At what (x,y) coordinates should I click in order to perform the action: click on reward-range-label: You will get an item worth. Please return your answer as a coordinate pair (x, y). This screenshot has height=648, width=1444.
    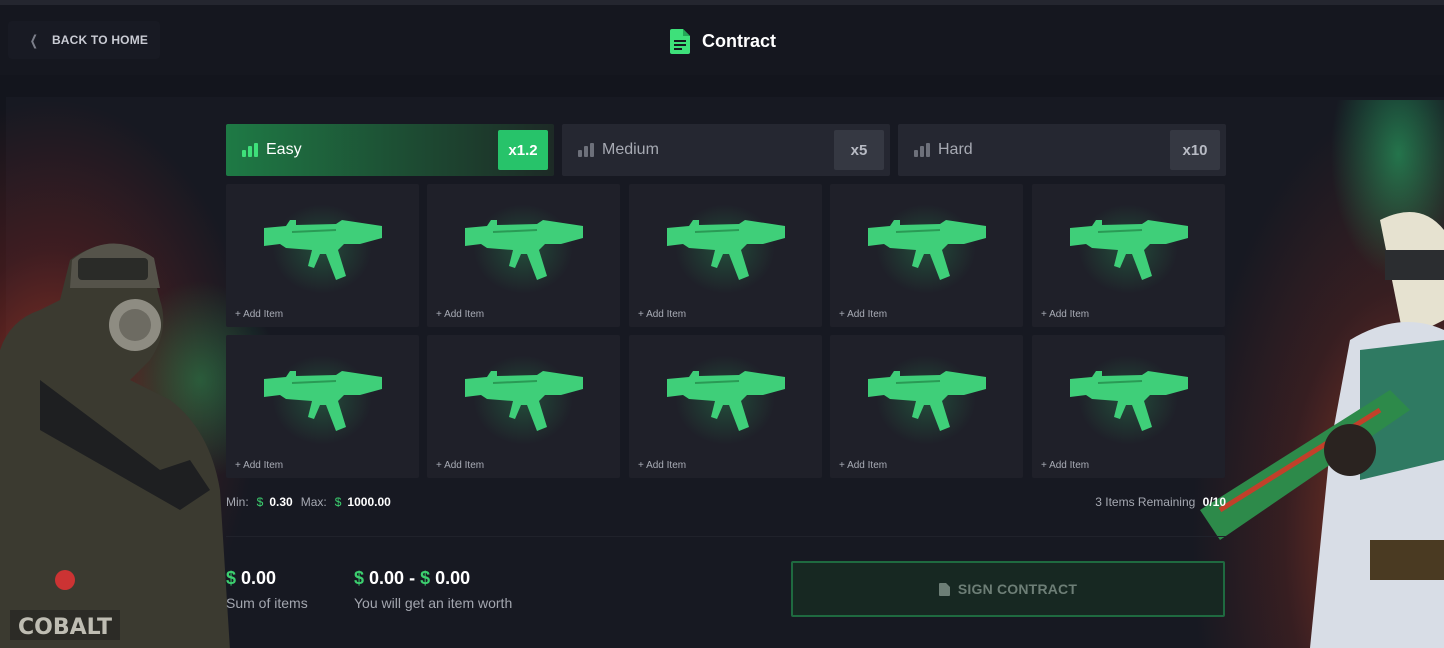
    Looking at the image, I should click on (433, 603).